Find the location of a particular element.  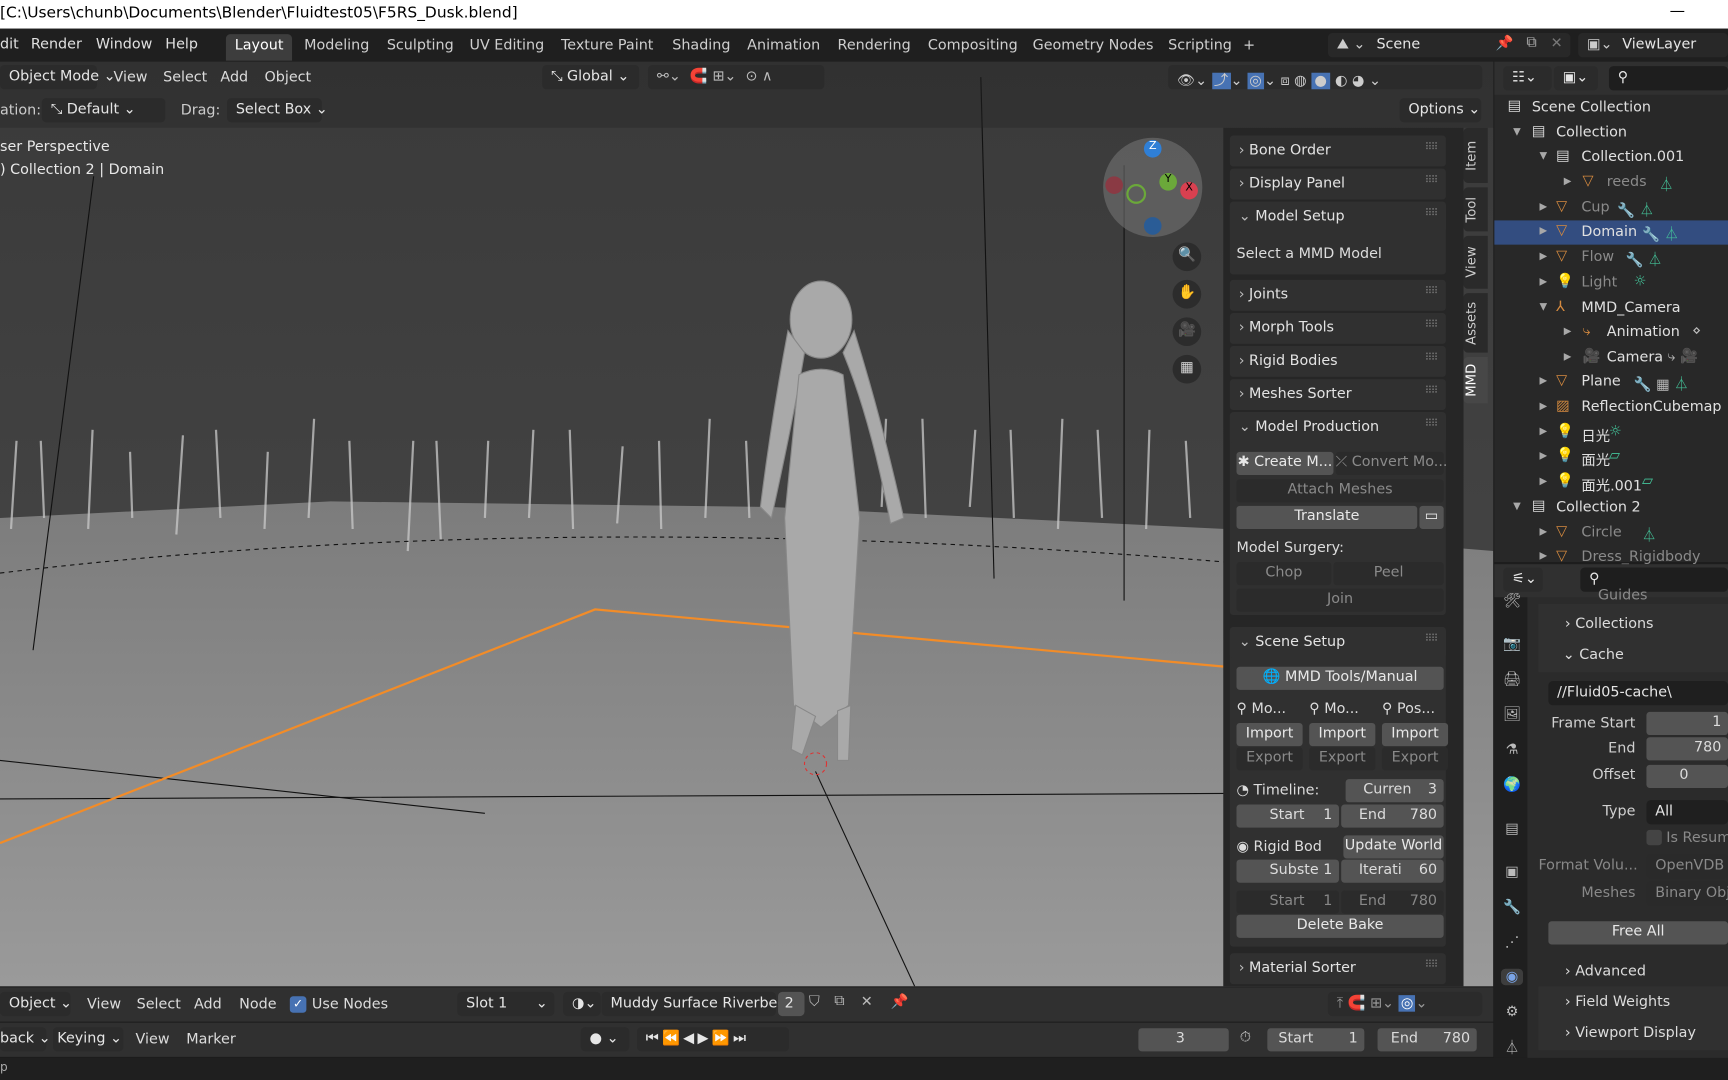

panel-meshes-sorter: › Meshes Sorter ⠿⠿ is located at coordinates (1337, 394).